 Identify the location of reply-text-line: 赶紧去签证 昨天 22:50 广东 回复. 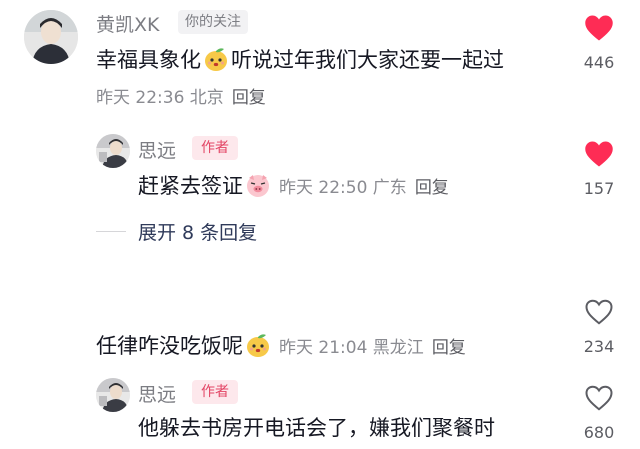
(293, 186).